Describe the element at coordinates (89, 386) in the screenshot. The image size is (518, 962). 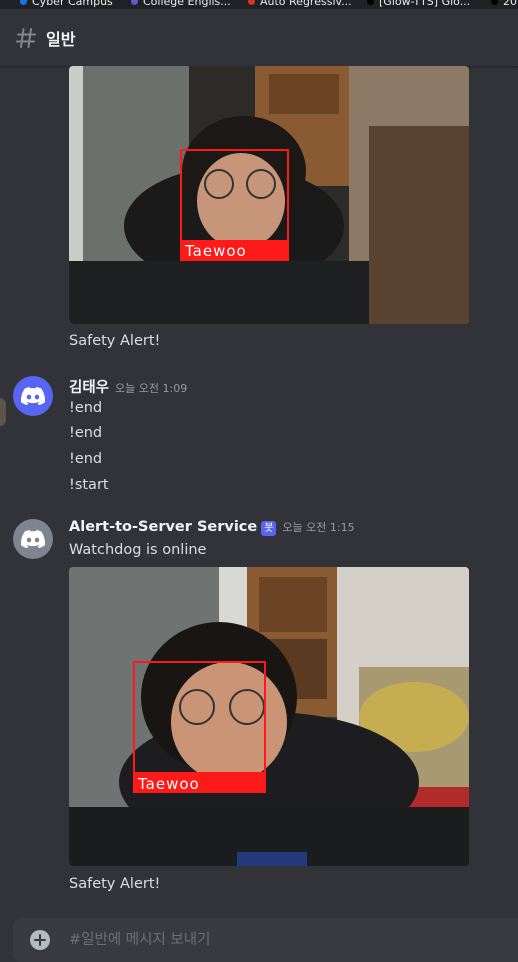
I see `username: 김태우` at that location.